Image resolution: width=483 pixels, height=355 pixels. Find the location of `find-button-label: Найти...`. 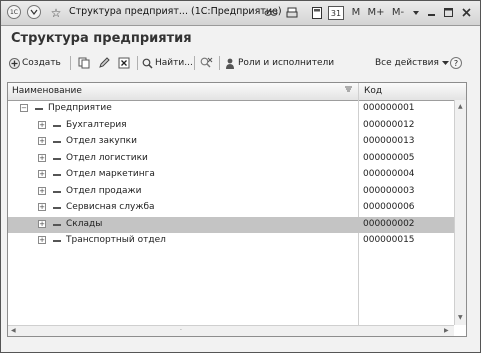

find-button-label: Найти... is located at coordinates (174, 63).